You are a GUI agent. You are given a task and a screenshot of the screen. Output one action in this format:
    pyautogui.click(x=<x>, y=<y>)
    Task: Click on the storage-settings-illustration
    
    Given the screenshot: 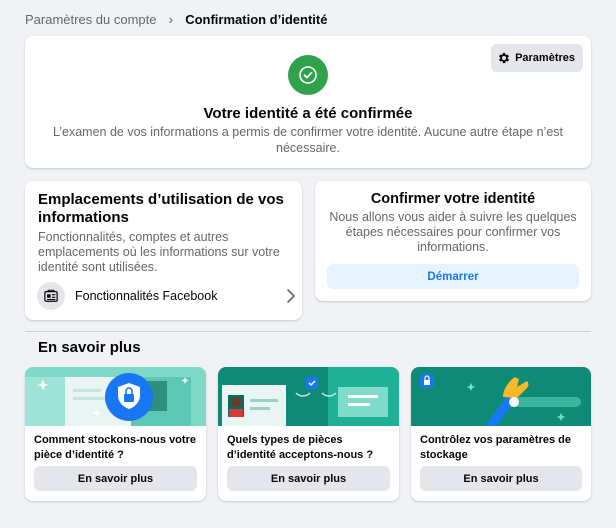 What is the action you would take?
    pyautogui.click(x=501, y=396)
    